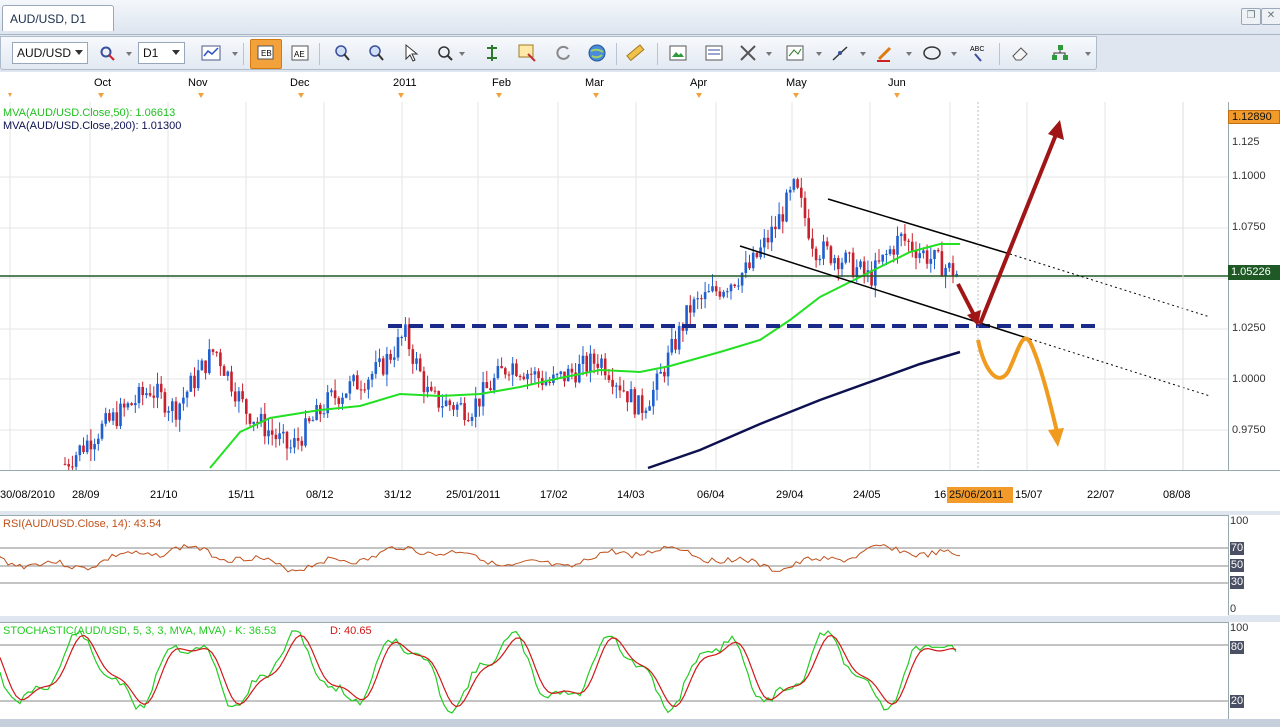  Describe the element at coordinates (1029, 495) in the screenshot. I see `date-label: 15/07` at that location.